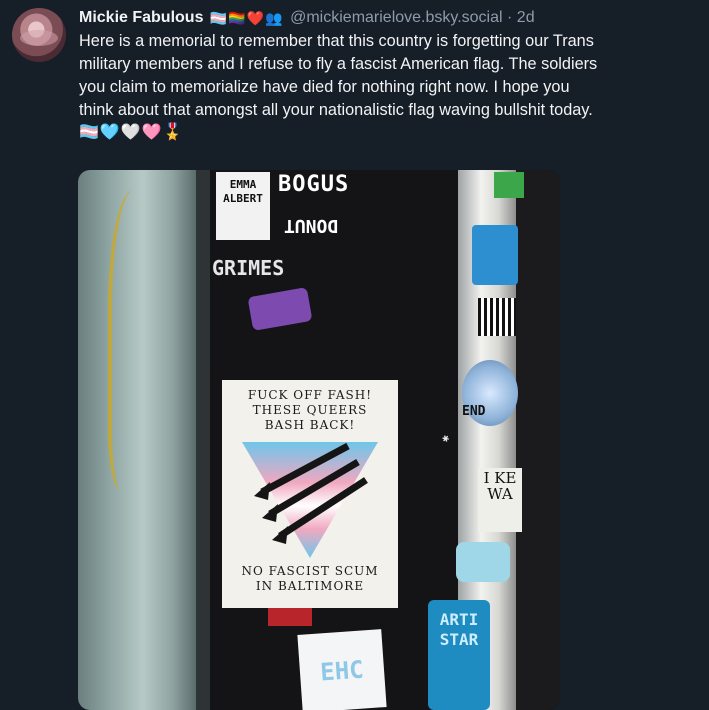 The image size is (709, 710). Describe the element at coordinates (311, 225) in the screenshot. I see `sticker-donut: DONUT` at that location.